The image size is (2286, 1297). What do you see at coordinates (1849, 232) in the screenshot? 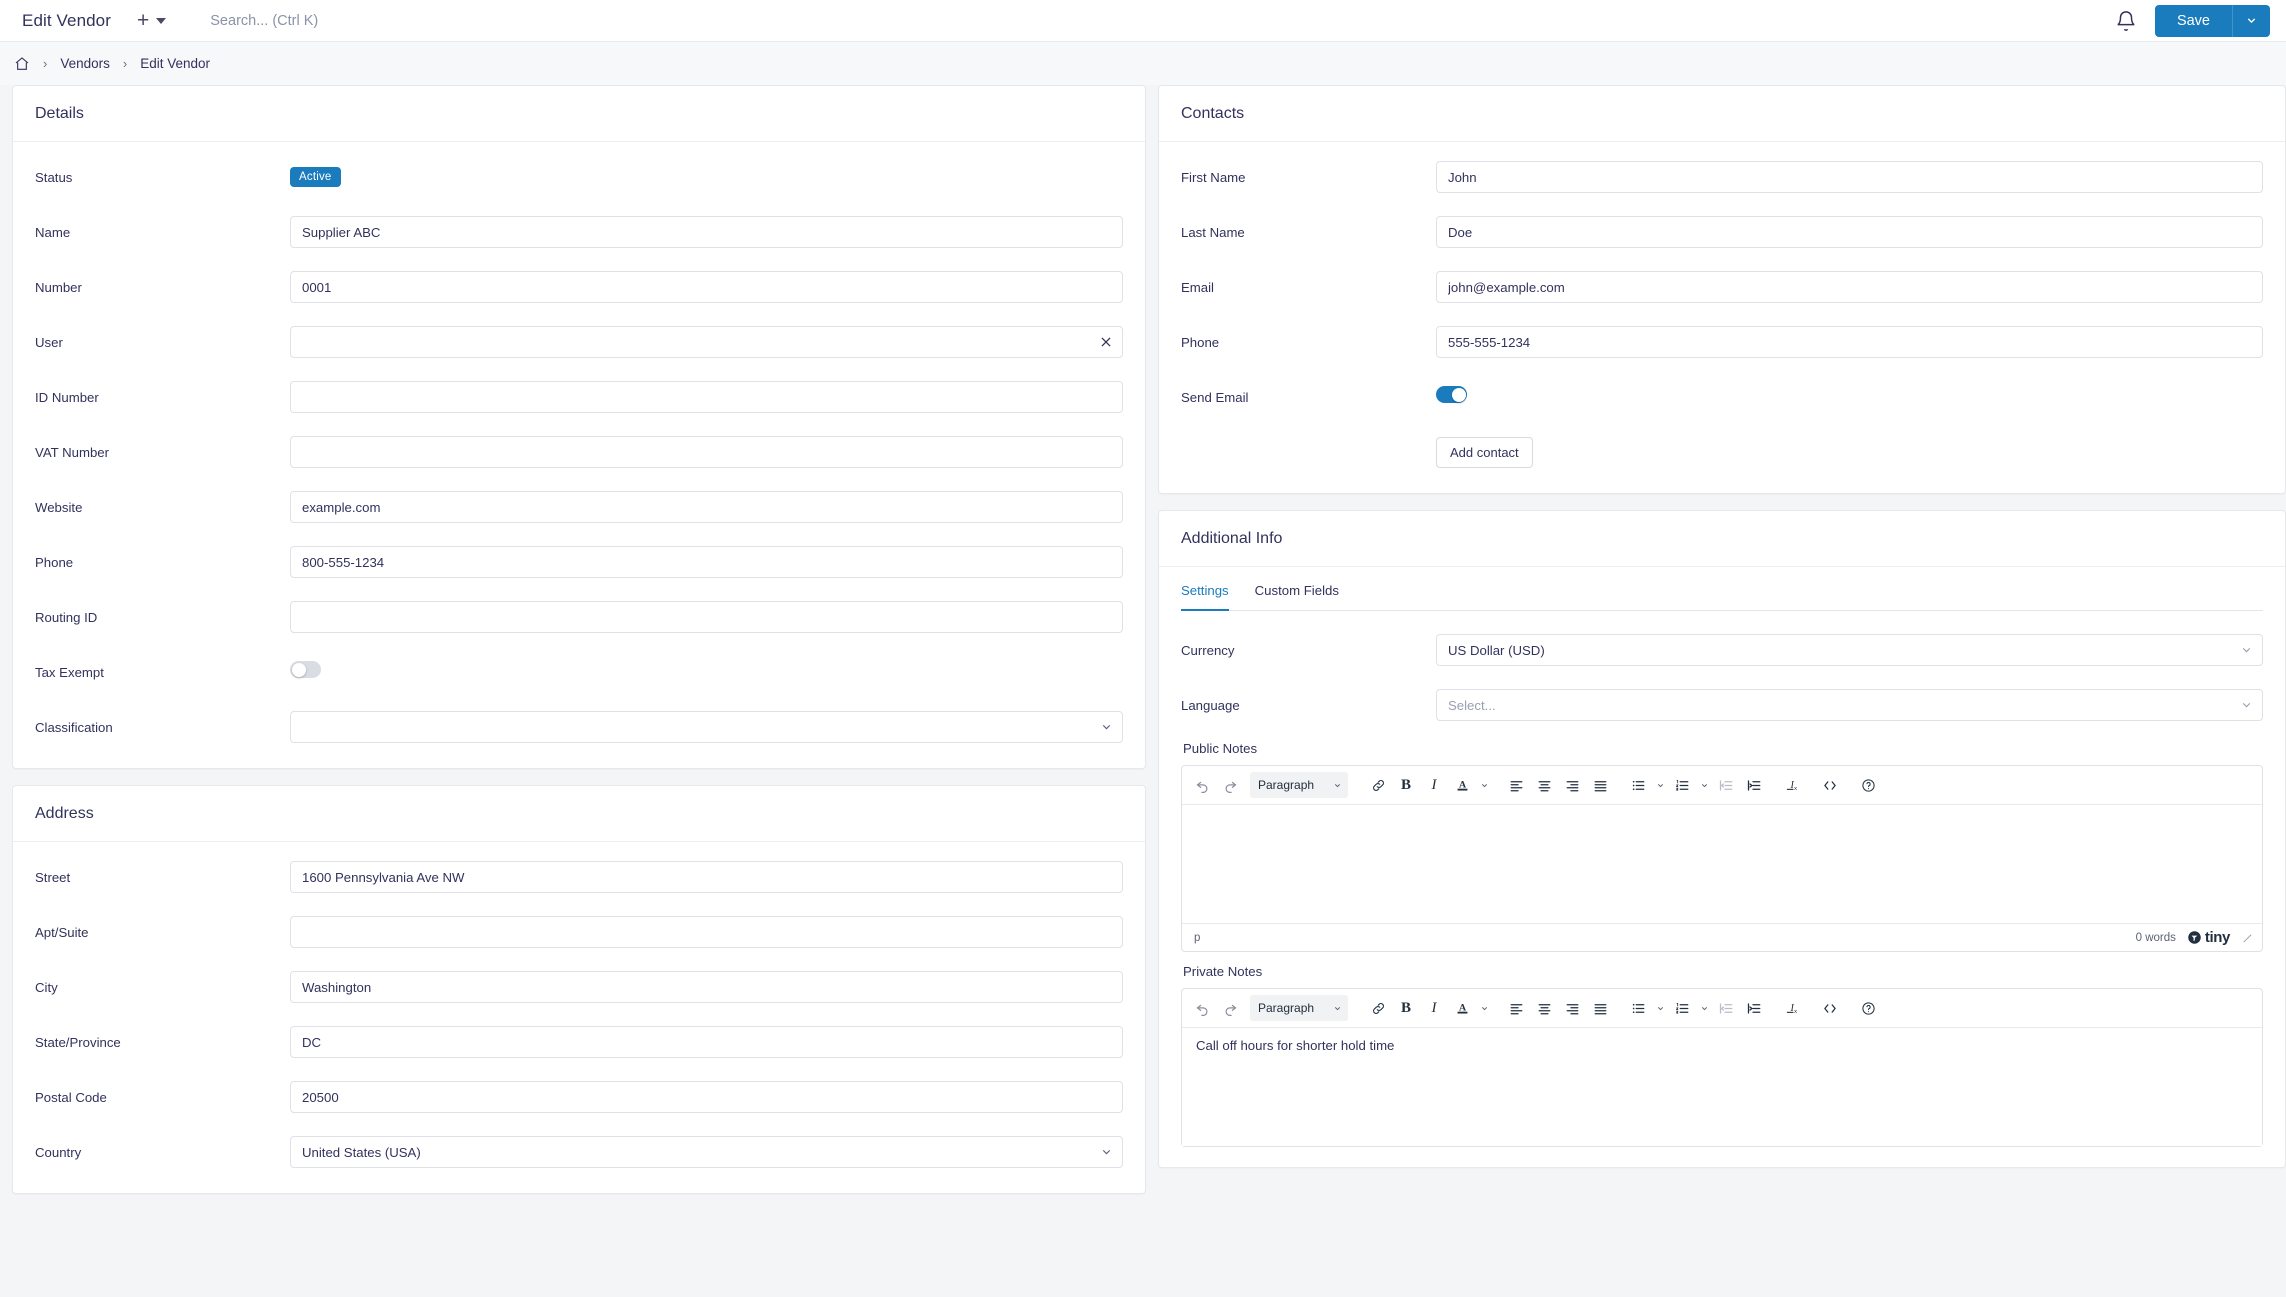
I see `last-name-input` at bounding box center [1849, 232].